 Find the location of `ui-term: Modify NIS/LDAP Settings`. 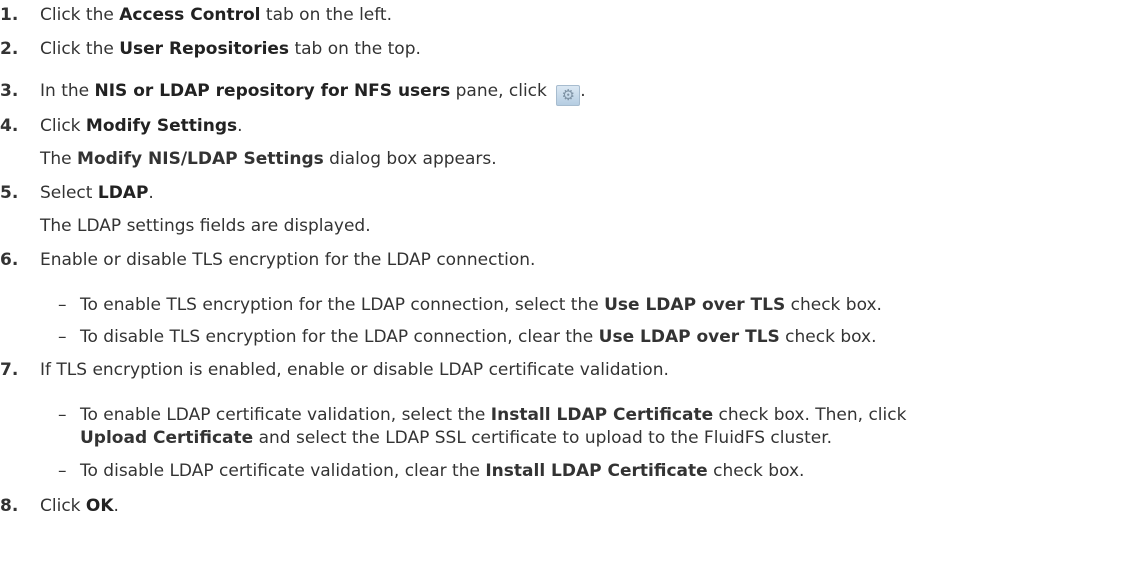

ui-term: Modify NIS/LDAP Settings is located at coordinates (200, 159).